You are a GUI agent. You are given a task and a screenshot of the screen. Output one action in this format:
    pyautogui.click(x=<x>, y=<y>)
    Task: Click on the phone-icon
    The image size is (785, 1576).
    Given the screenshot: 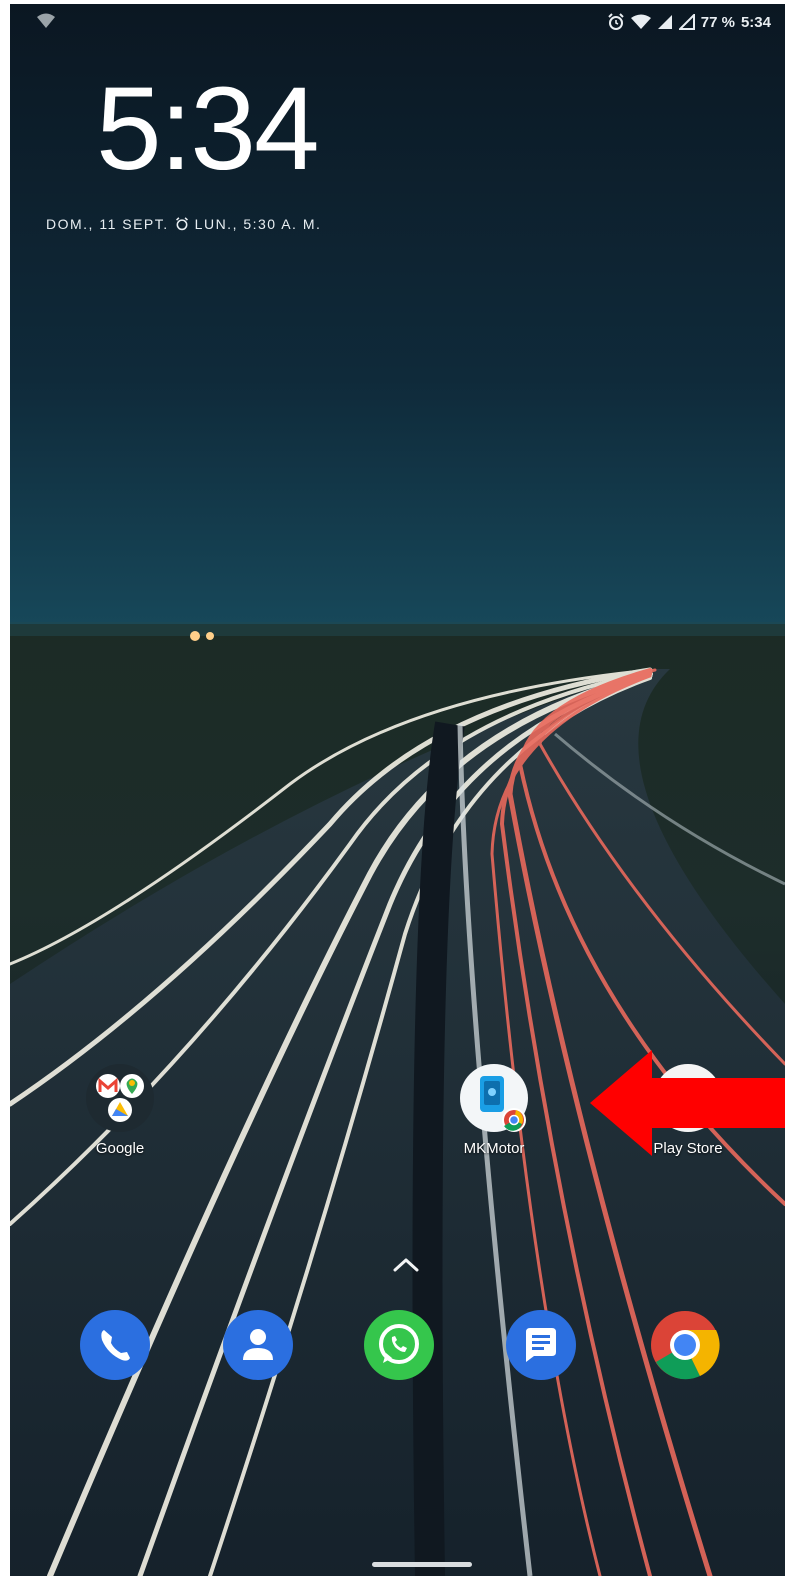 What is the action you would take?
    pyautogui.click(x=115, y=1345)
    